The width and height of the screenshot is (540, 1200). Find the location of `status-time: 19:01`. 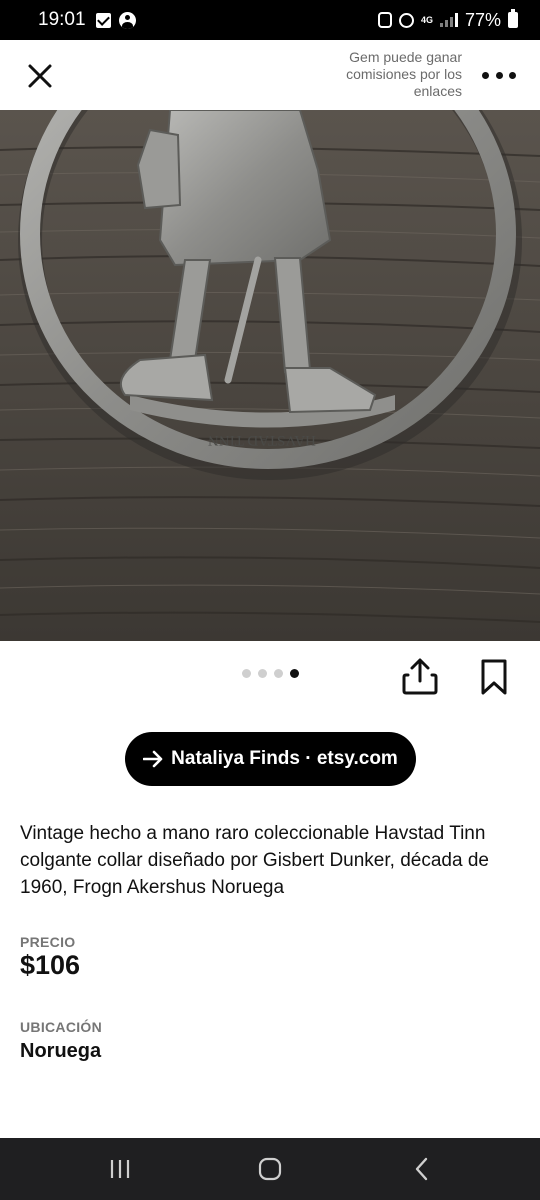

status-time: 19:01 is located at coordinates (62, 19).